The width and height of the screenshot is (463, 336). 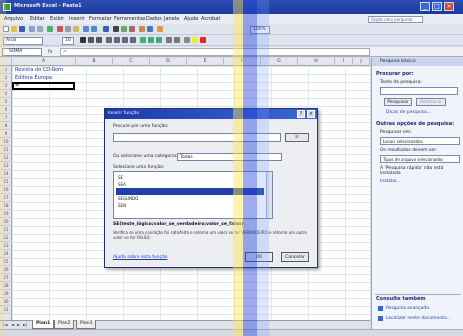 What do you see at coordinates (6, 270) in the screenshot?
I see `row-header: 26` at bounding box center [6, 270].